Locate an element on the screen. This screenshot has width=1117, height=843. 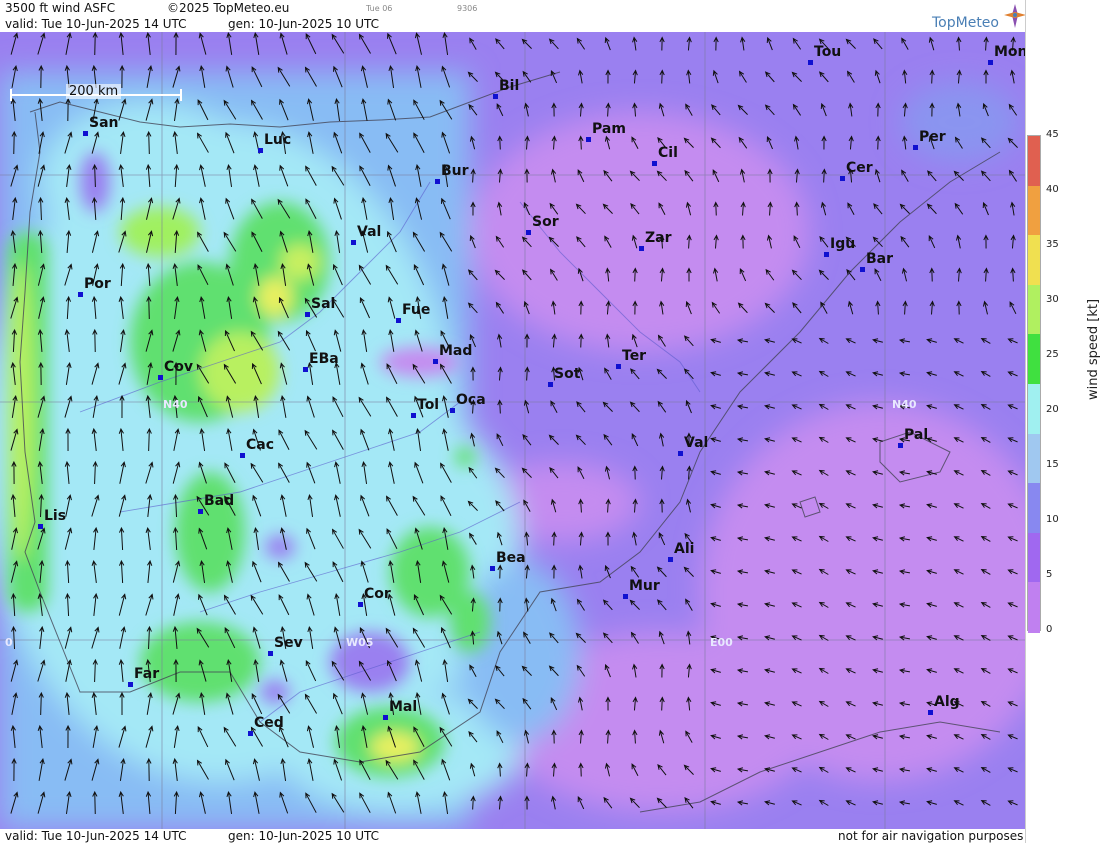
city-label: Bur is located at coordinates (455, 171).